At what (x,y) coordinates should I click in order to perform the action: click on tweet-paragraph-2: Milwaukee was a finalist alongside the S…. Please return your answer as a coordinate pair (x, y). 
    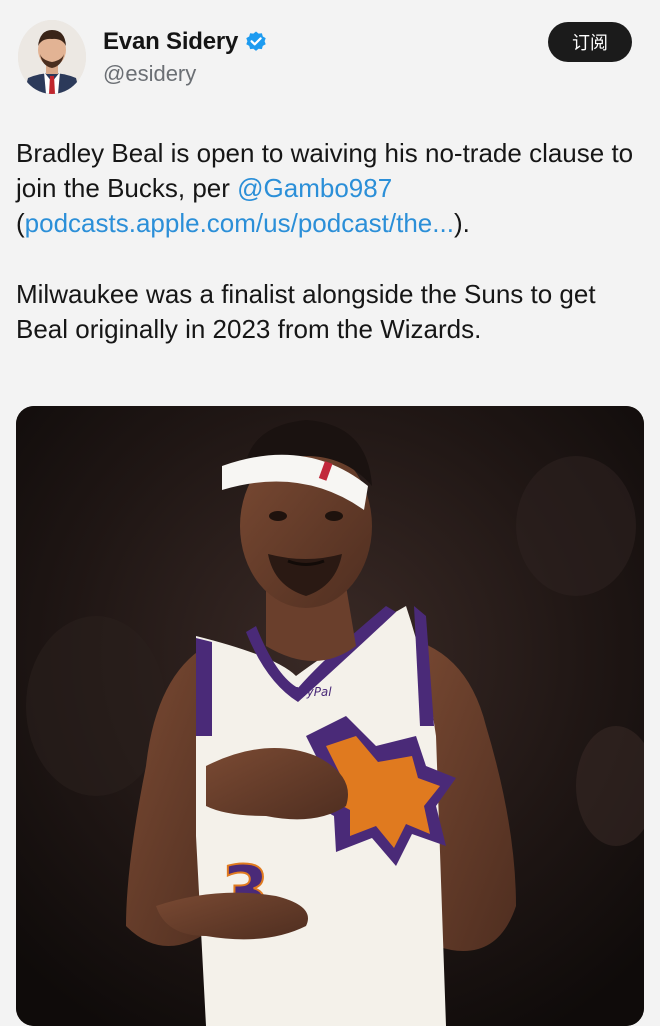
    Looking at the image, I should click on (306, 311).